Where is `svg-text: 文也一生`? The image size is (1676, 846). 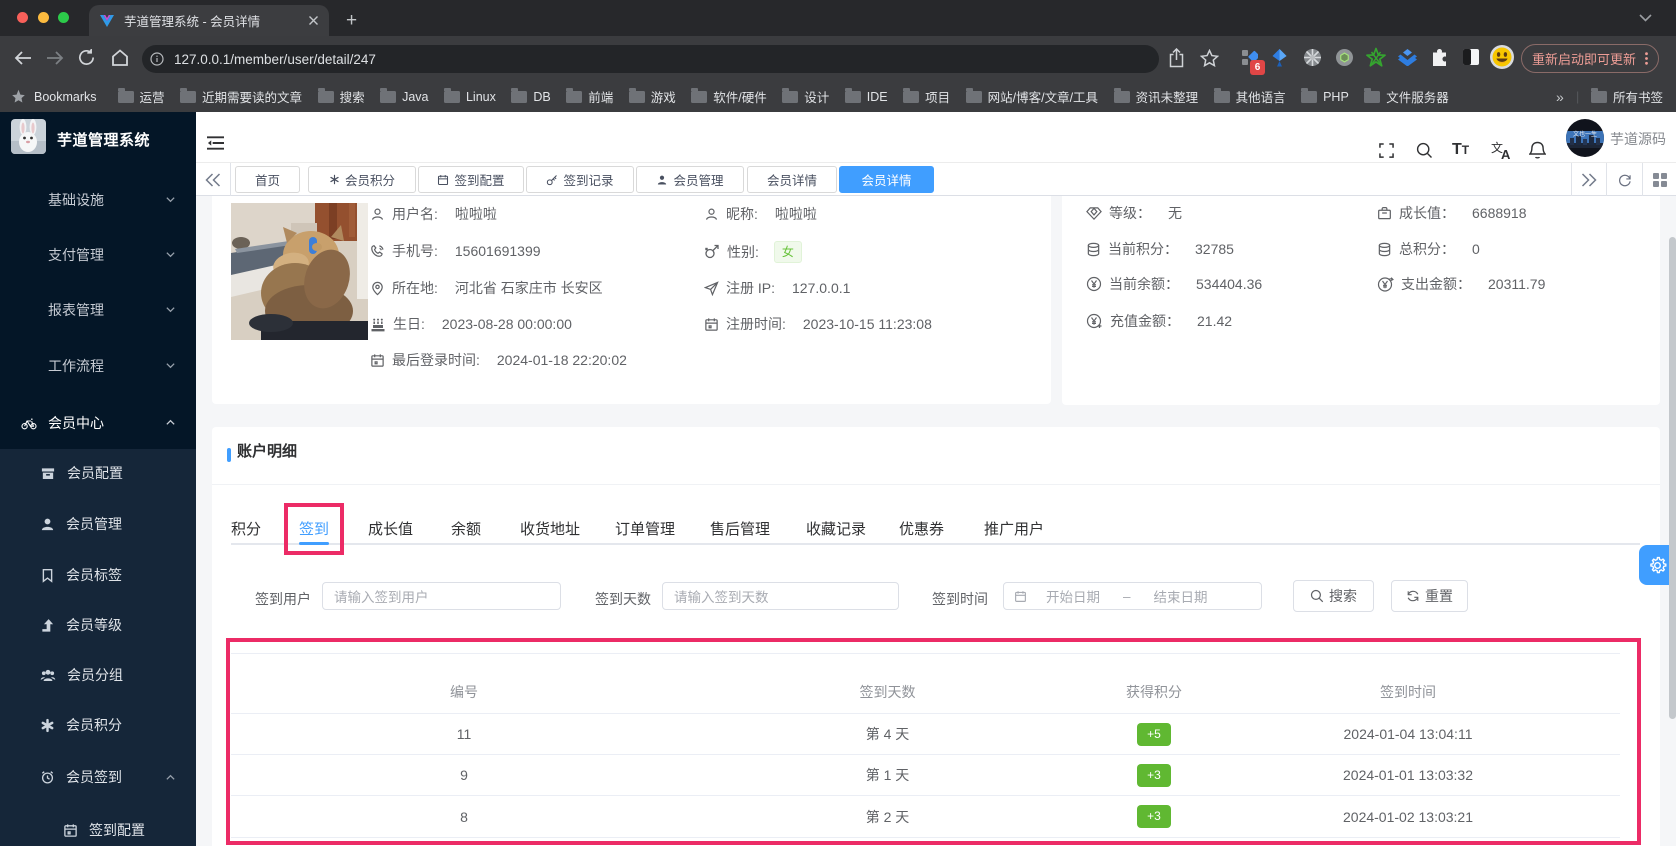 svg-text: 文也一生 is located at coordinates (1585, 134).